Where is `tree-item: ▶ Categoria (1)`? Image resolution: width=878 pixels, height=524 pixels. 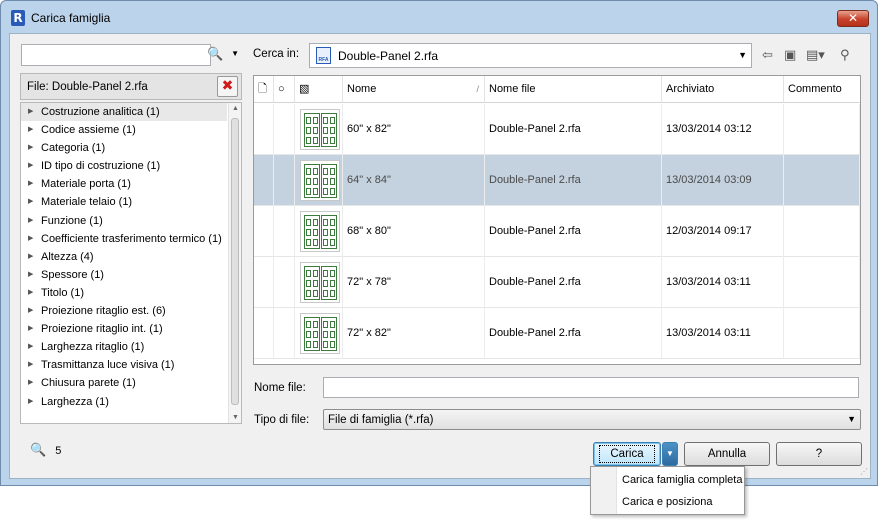
tree-item: ▶ Categoria (1) is located at coordinates (131, 148).